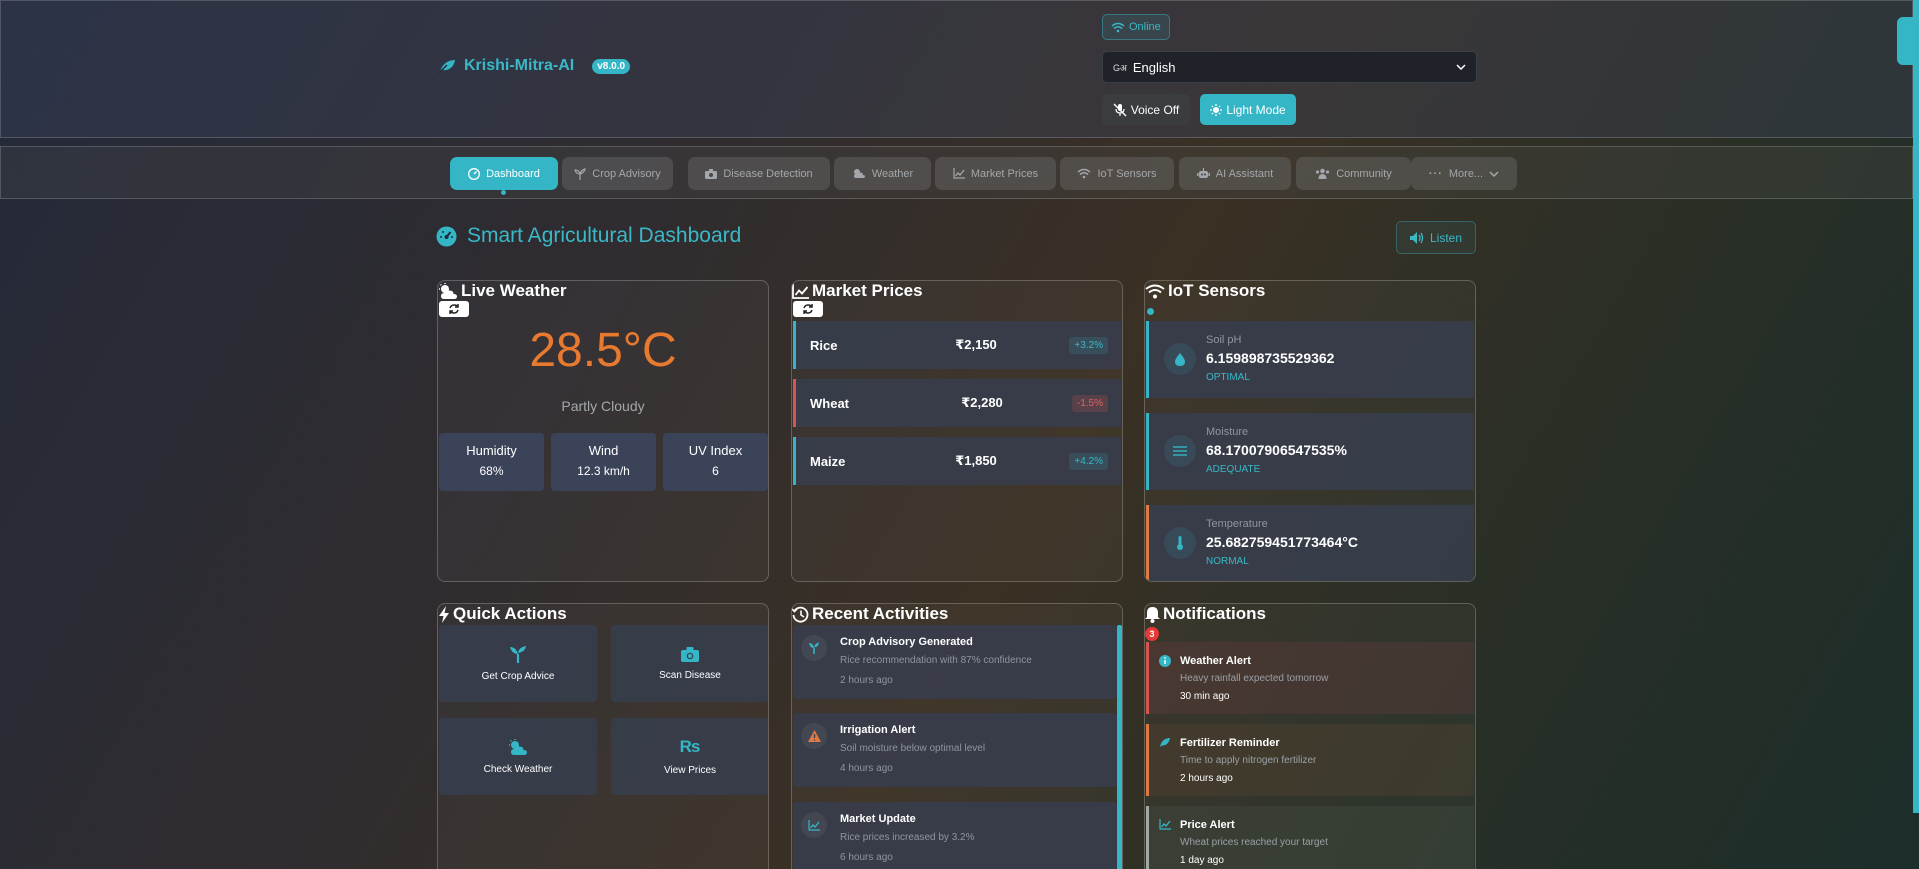 Image resolution: width=1919 pixels, height=869 pixels. What do you see at coordinates (1146, 109) in the screenshot?
I see `voice-toggle-button: Voice Off` at bounding box center [1146, 109].